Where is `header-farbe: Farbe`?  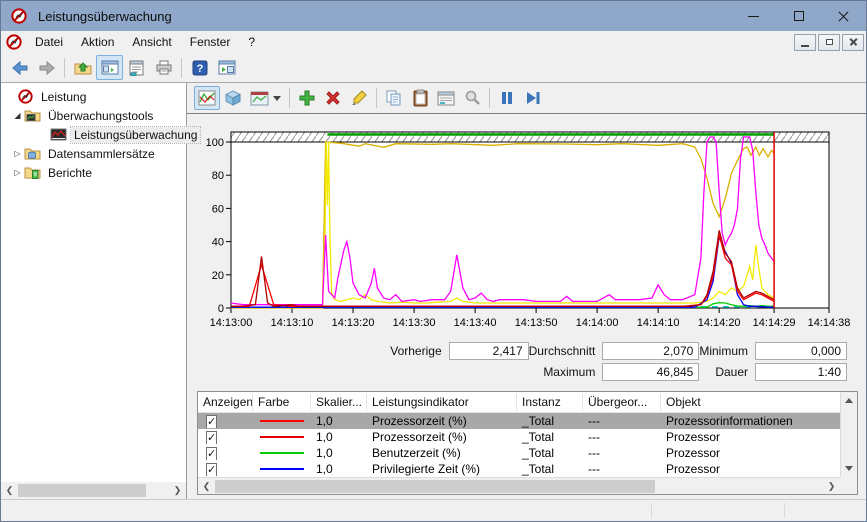
header-farbe: Farbe is located at coordinates (282, 402).